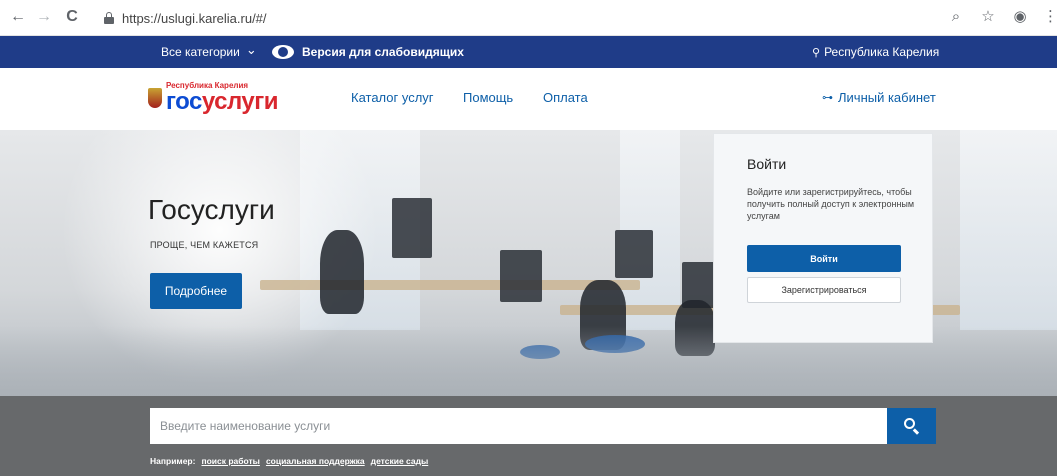 The width and height of the screenshot is (1057, 476). I want to click on forward-arrow-icon: →, so click(44, 17).